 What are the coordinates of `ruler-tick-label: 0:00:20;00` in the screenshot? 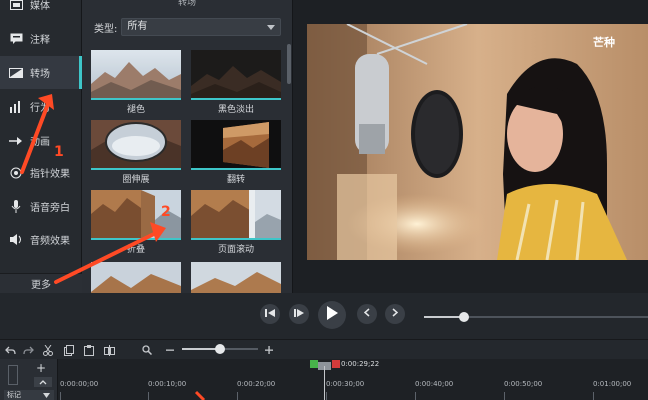 It's located at (256, 384).